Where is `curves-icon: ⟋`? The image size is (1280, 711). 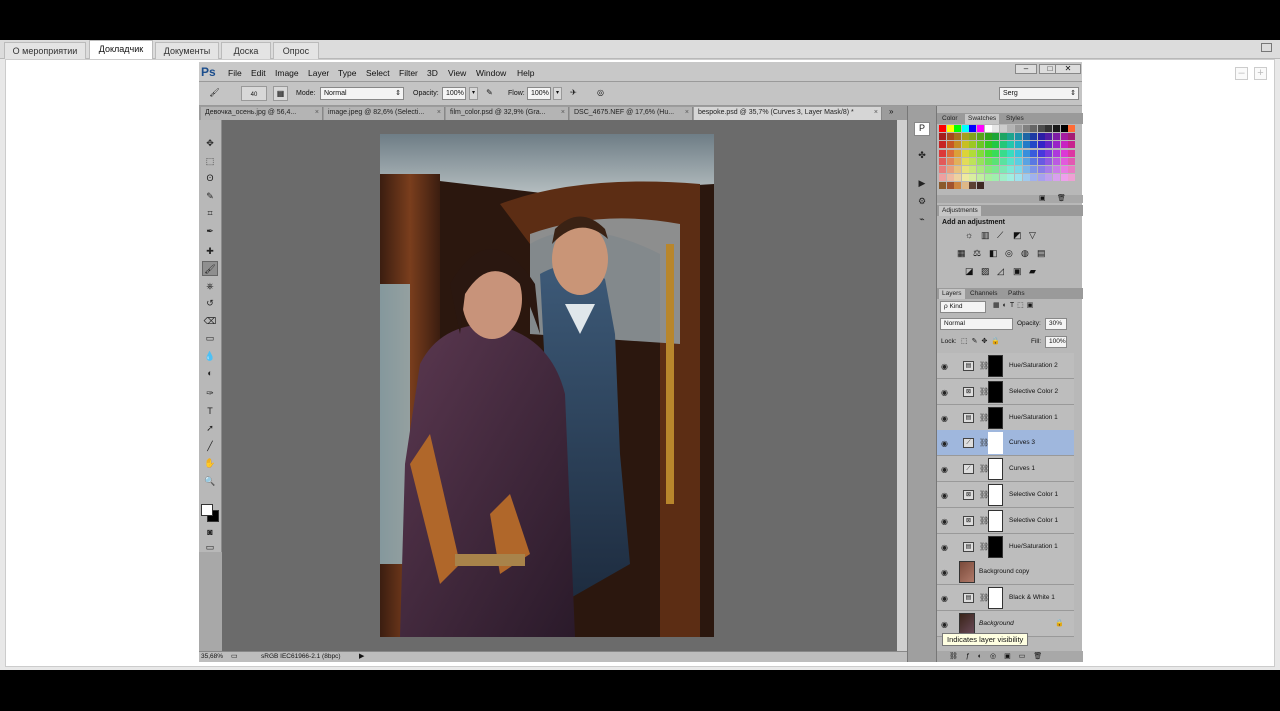 curves-icon: ⟋ is located at coordinates (1000, 235).